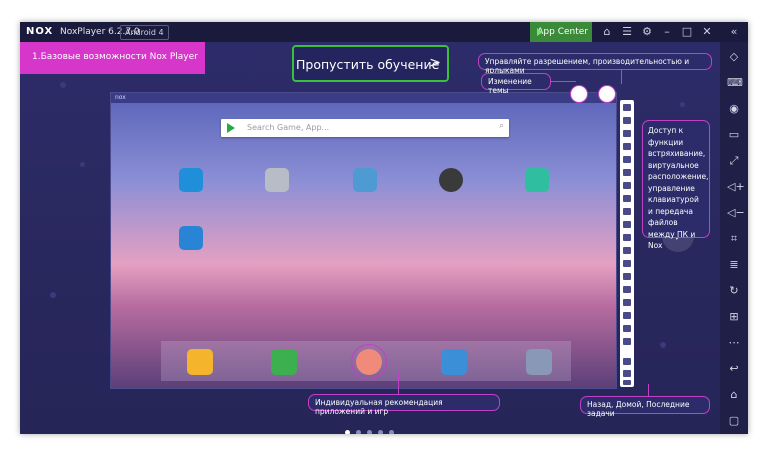  Describe the element at coordinates (734, 265) in the screenshot. I see `layers-icon: ≣` at that location.